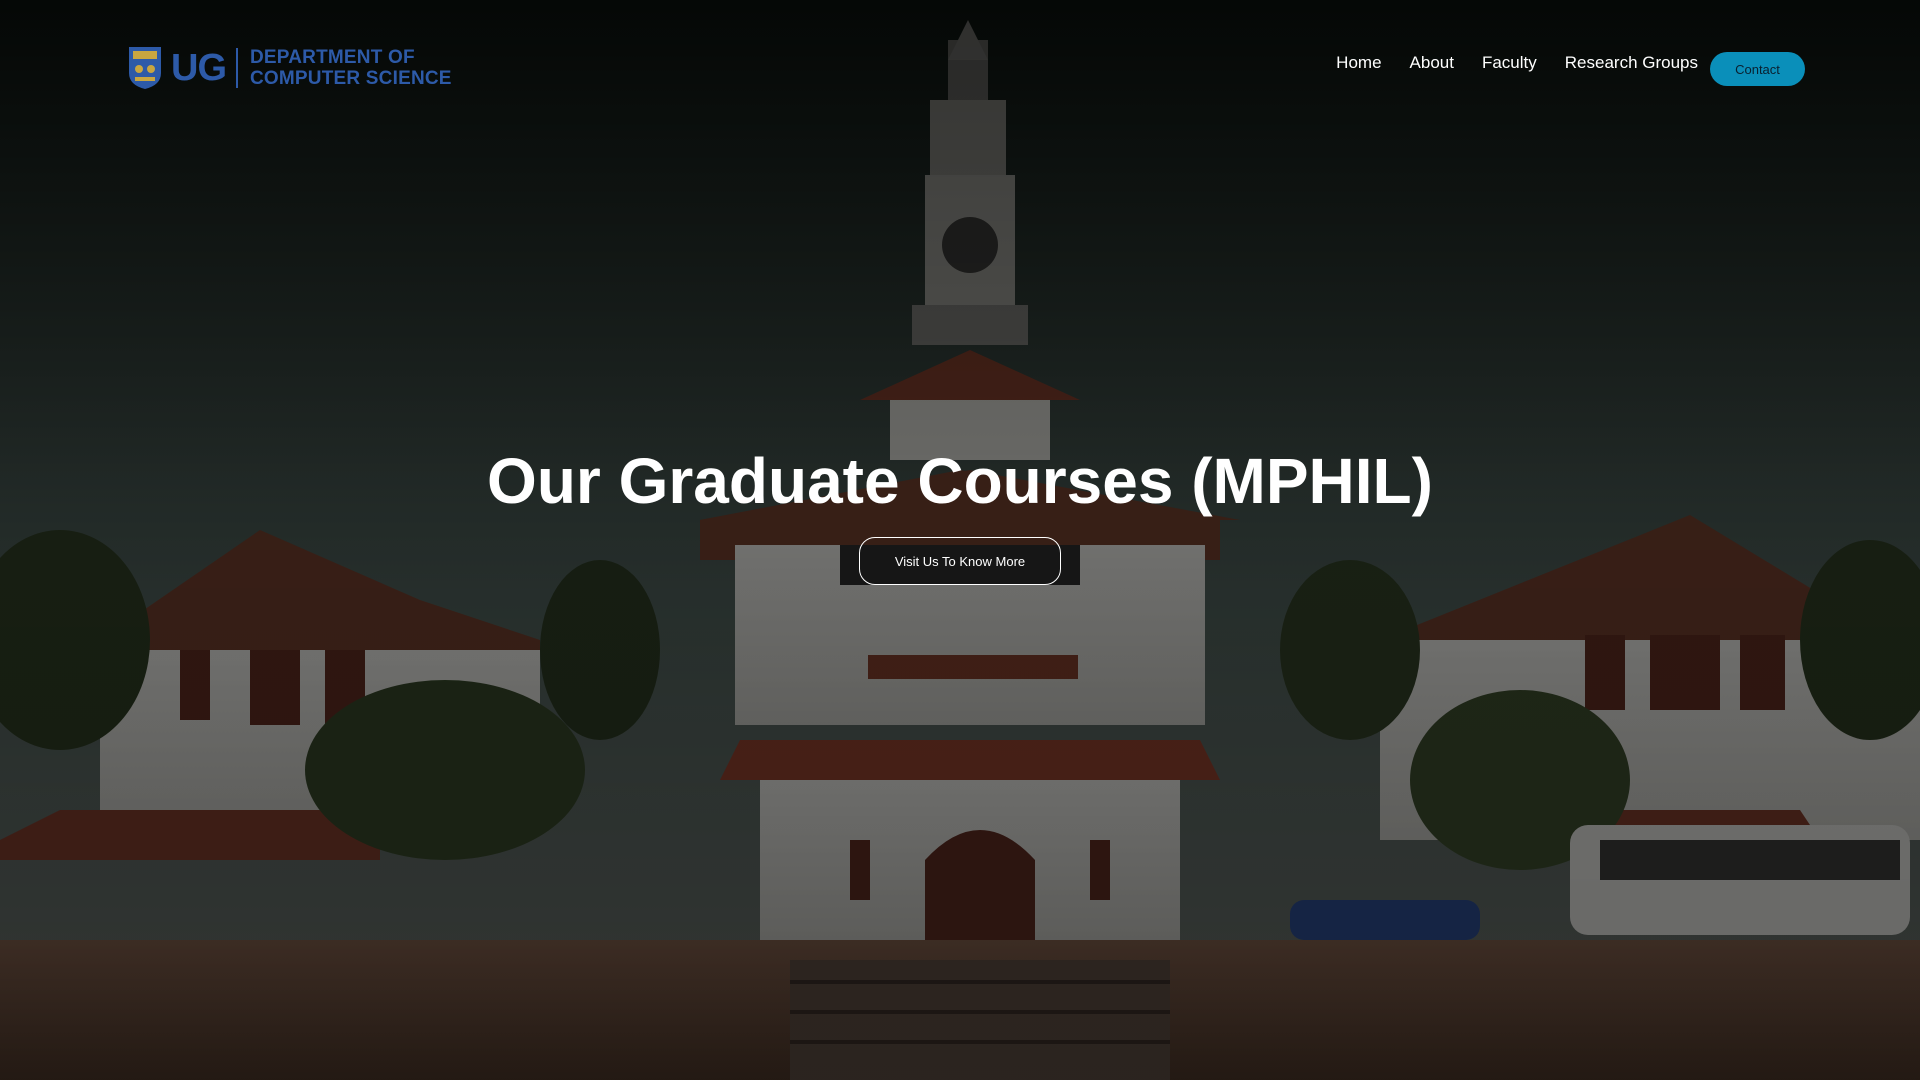  I want to click on nav-about: About, so click(1432, 63).